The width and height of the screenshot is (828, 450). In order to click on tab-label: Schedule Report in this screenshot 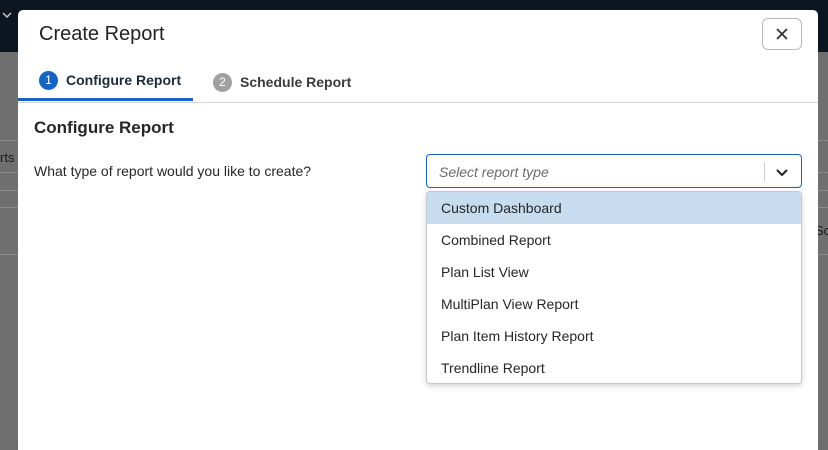, I will do `click(296, 82)`.